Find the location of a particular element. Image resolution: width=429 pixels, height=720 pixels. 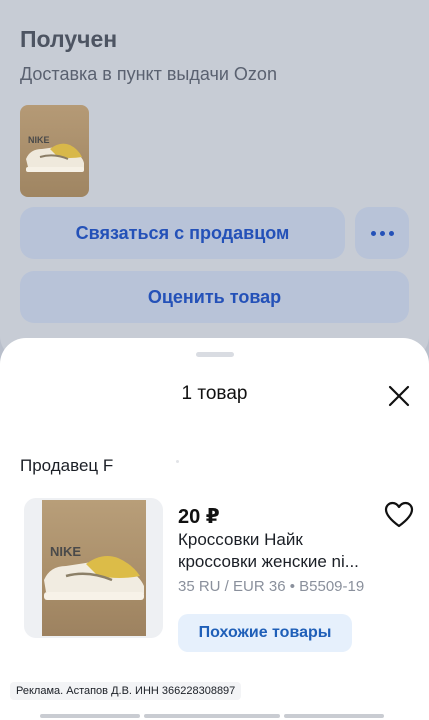

svg-text: NIKE is located at coordinates (39, 140).